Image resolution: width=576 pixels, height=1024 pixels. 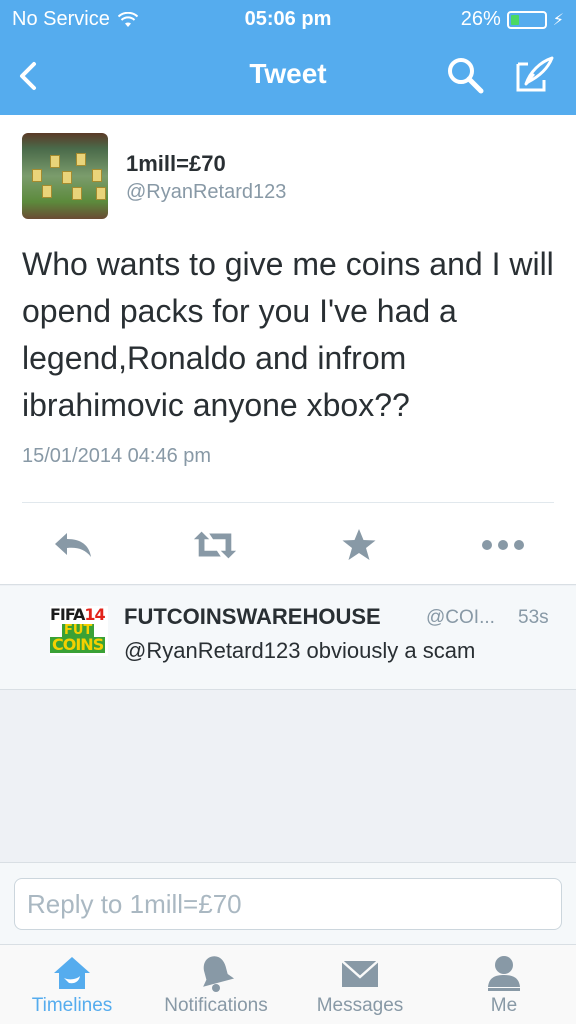 What do you see at coordinates (465, 75) in the screenshot?
I see `search-icon` at bounding box center [465, 75].